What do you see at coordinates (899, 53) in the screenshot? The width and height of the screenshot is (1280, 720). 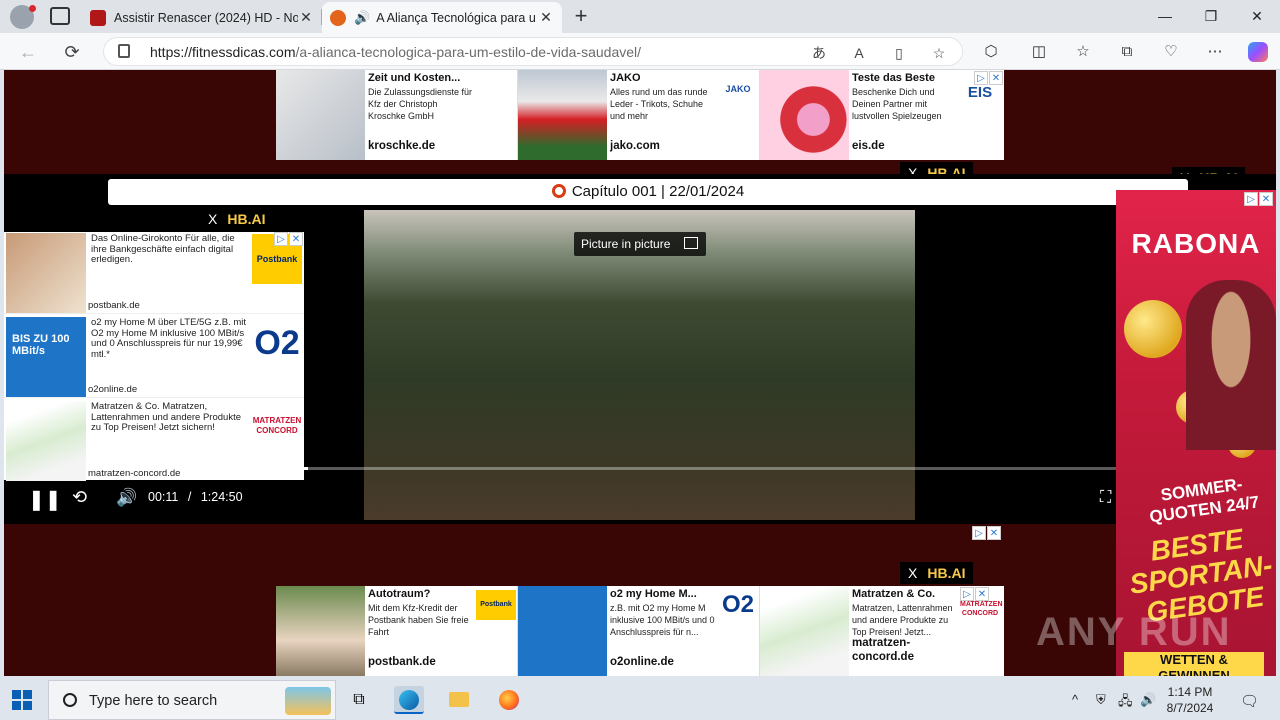 I see `immersive-reader-icon: ▯` at bounding box center [899, 53].